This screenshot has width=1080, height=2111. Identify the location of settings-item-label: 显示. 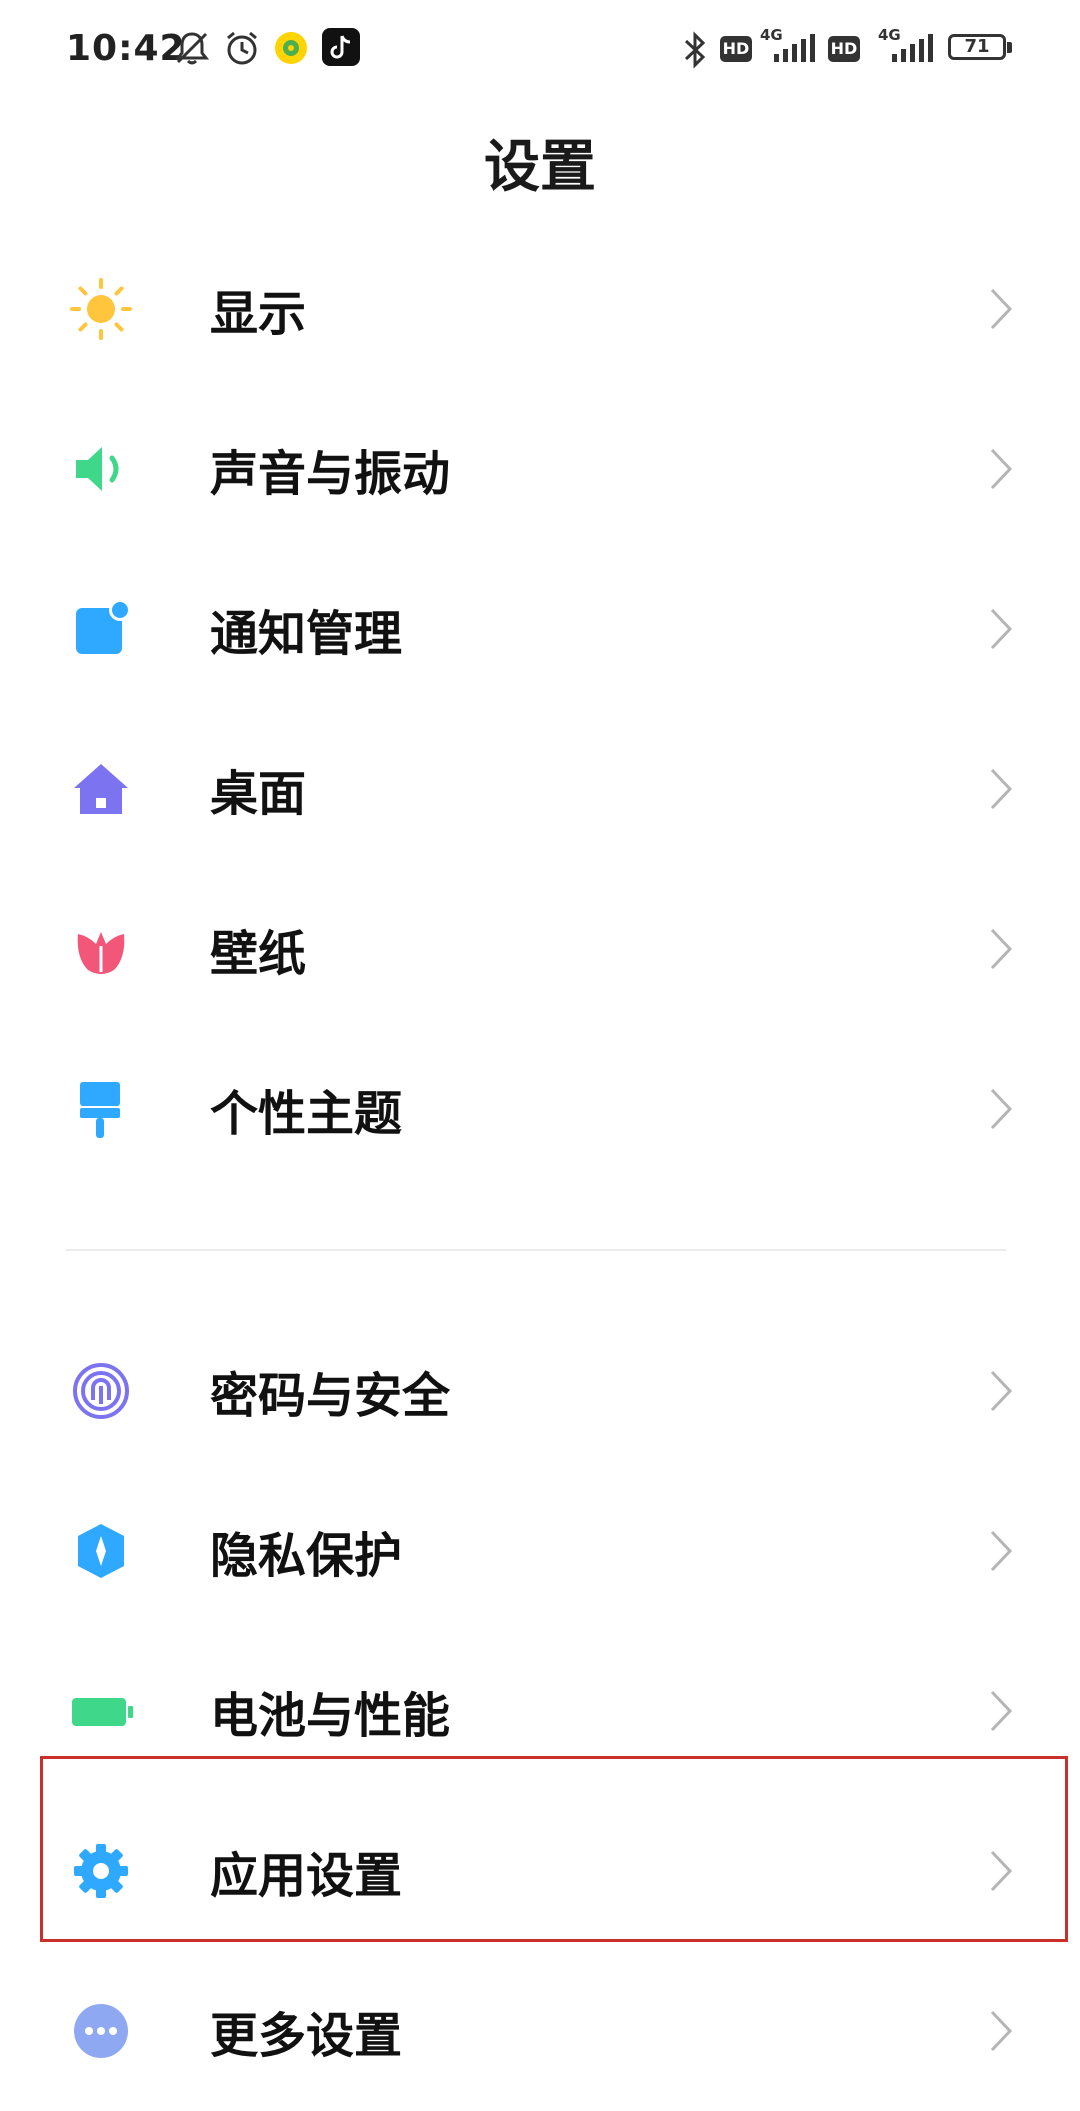
(258, 314).